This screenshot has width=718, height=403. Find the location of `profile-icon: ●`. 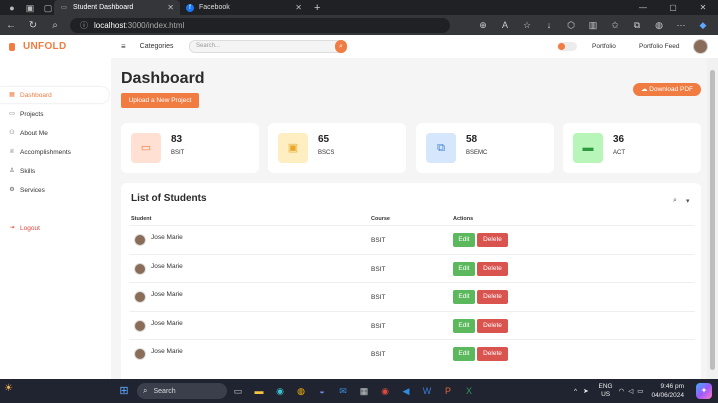

profile-icon: ● is located at coordinates (12, 8).